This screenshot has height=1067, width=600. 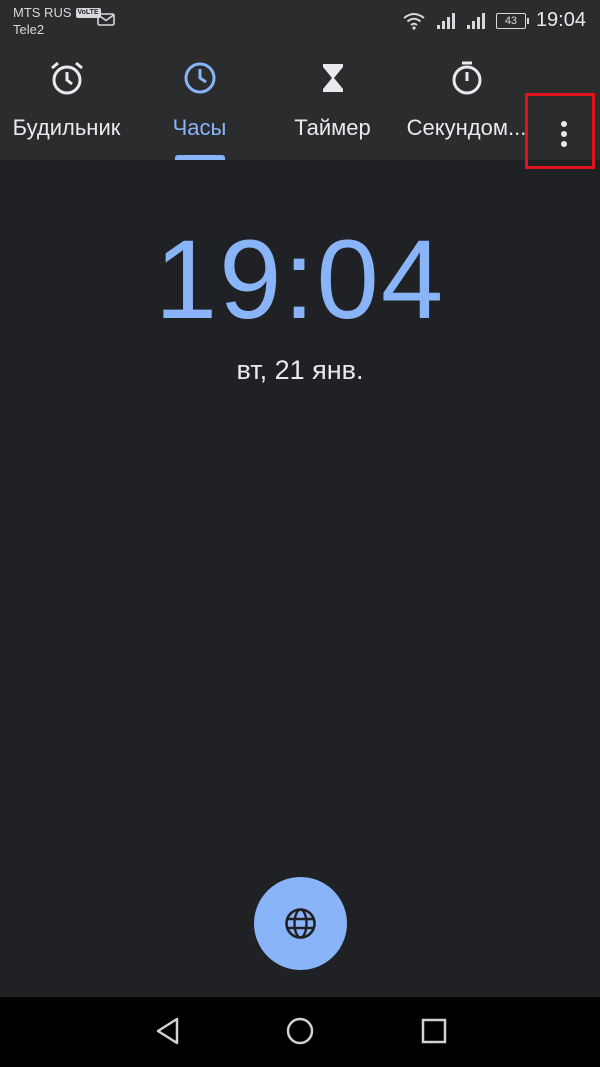 I want to click on carrier-info: MTS RUS VoLTE Tele2, so click(x=57, y=21).